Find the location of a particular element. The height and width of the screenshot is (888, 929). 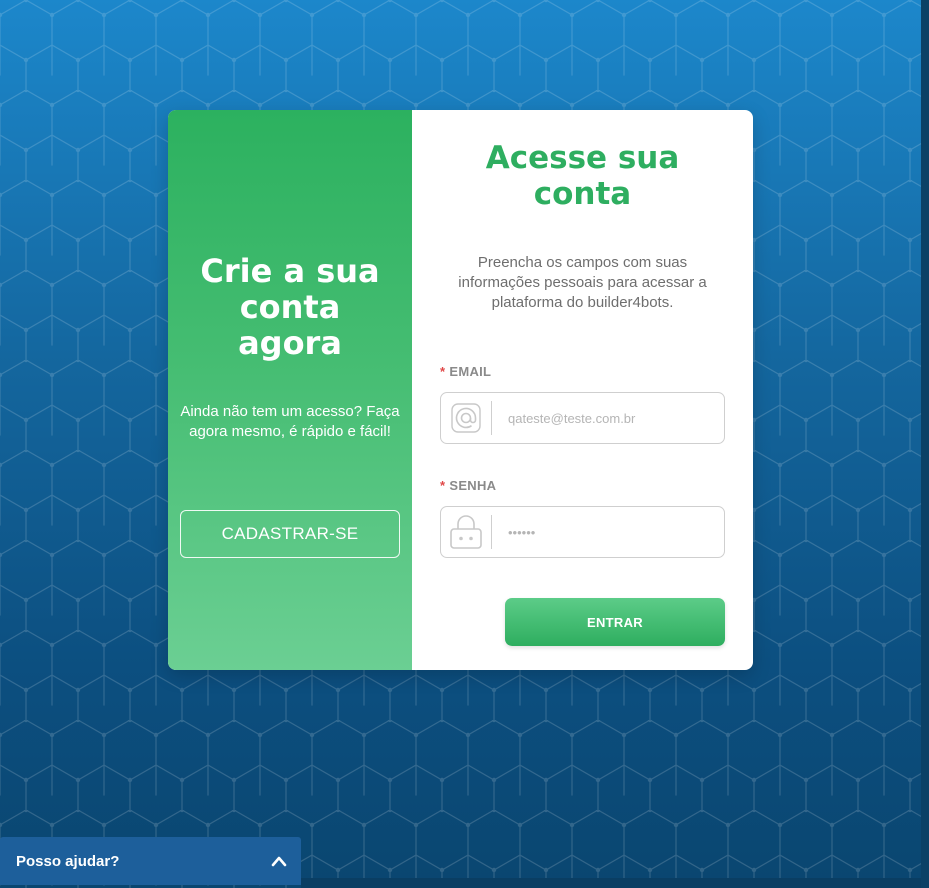

chevron-up-icon is located at coordinates (279, 861).